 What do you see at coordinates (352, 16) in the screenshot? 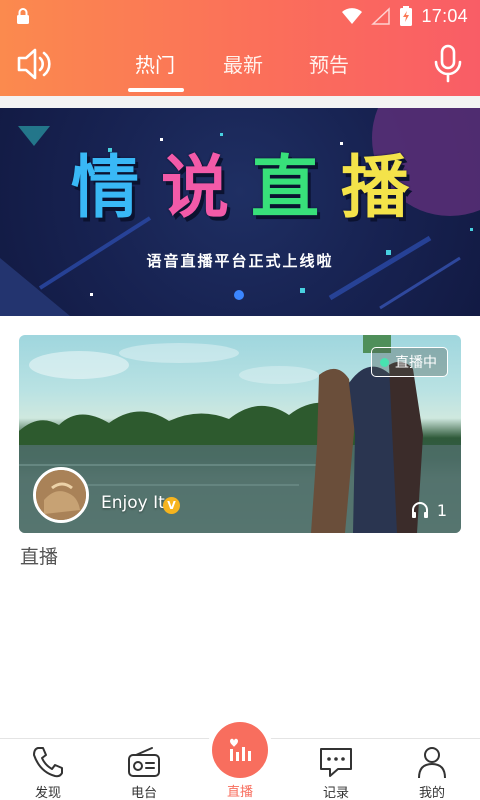
I see `wifi-icon` at bounding box center [352, 16].